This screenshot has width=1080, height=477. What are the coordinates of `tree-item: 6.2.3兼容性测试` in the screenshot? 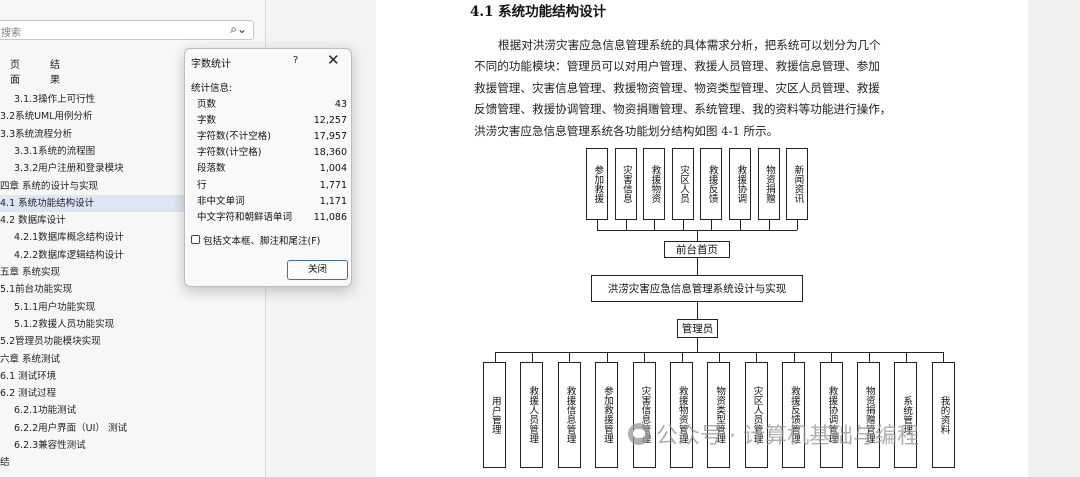 It's located at (133, 445).